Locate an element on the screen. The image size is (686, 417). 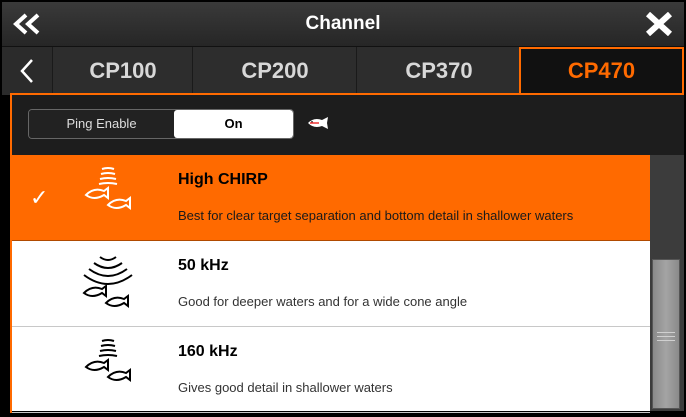
check-icon: ✓ is located at coordinates (39, 197).